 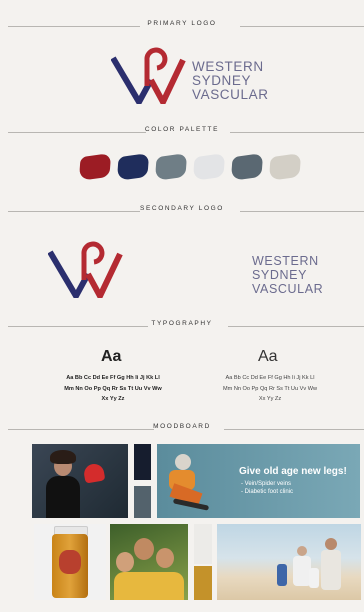 I want to click on color-swatch-navy, so click(x=133, y=167).